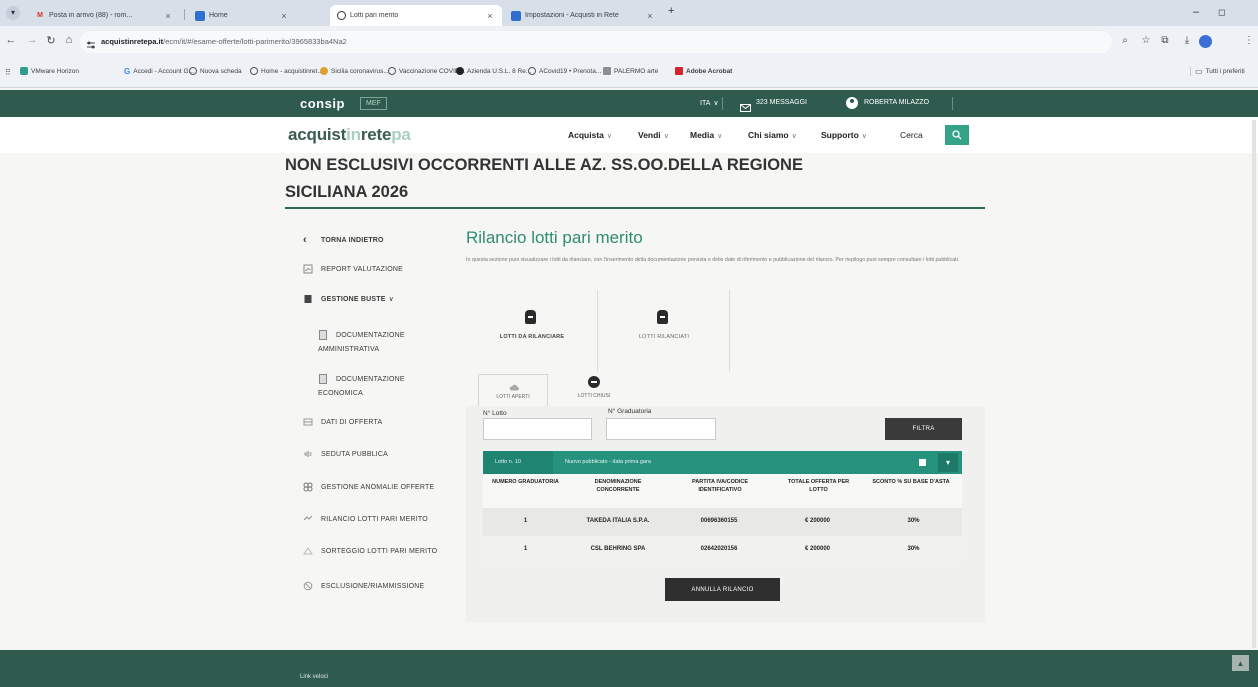  What do you see at coordinates (722, 589) in the screenshot?
I see `annulla-rilancio-button: ANNULLA RILANCIO` at bounding box center [722, 589].